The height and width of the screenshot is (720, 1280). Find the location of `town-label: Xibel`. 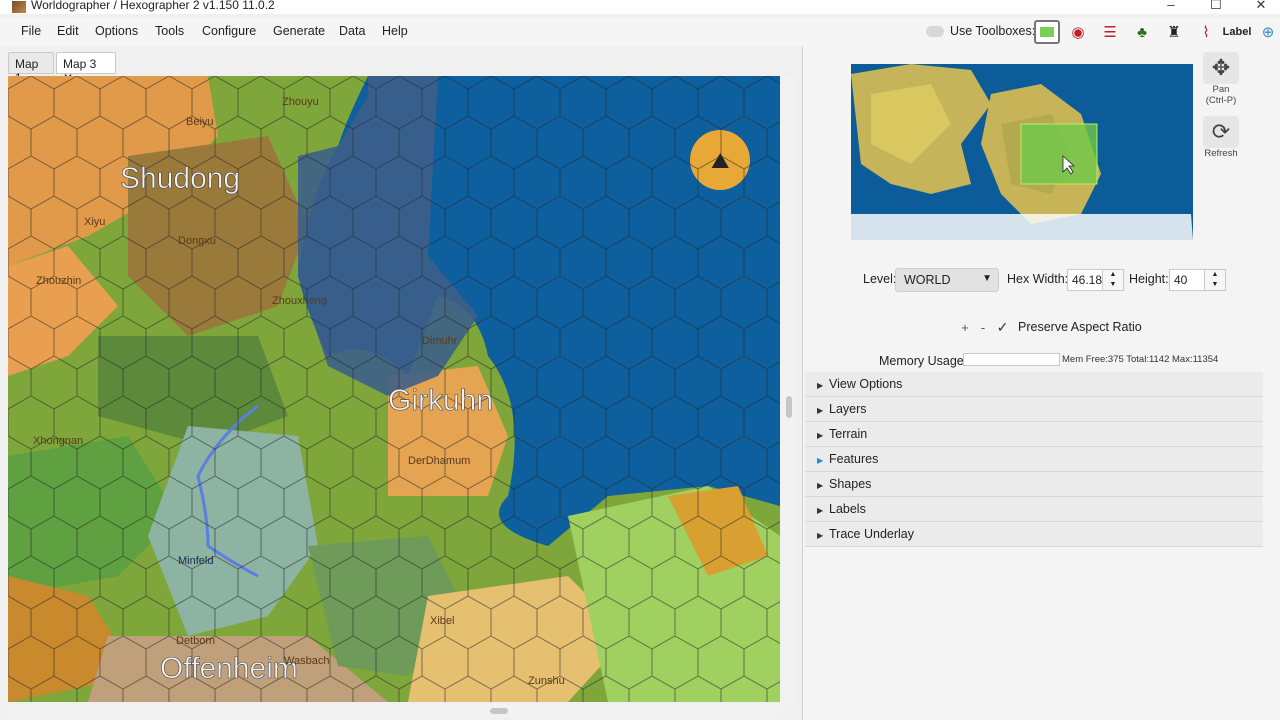

town-label: Xibel is located at coordinates (442, 621).